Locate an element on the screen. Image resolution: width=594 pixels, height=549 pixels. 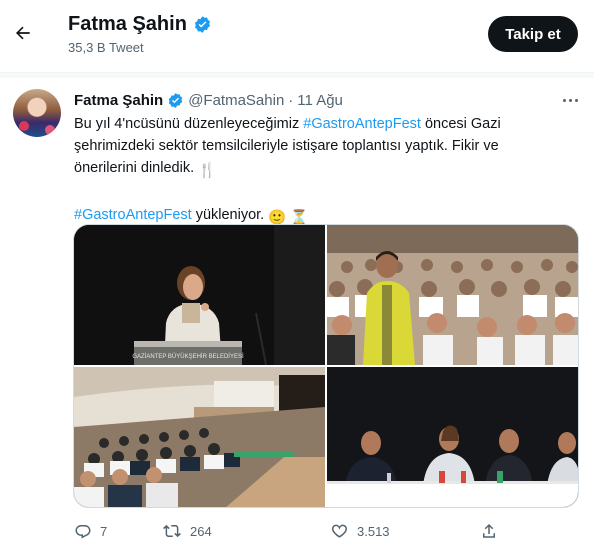
photo-4-image is located at coordinates (452, 437).